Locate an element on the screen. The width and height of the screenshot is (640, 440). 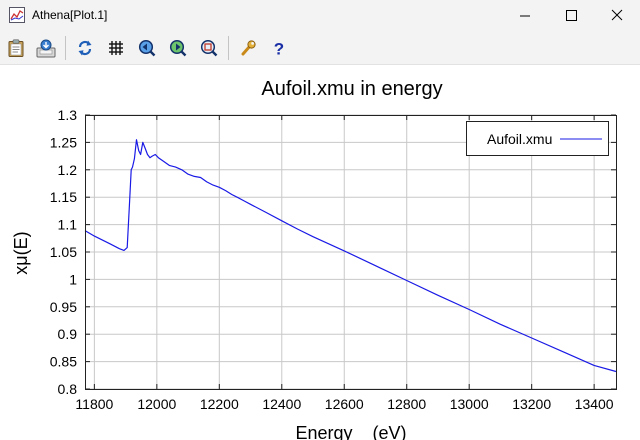
y-tick-label: 1 is located at coordinates (73, 279).